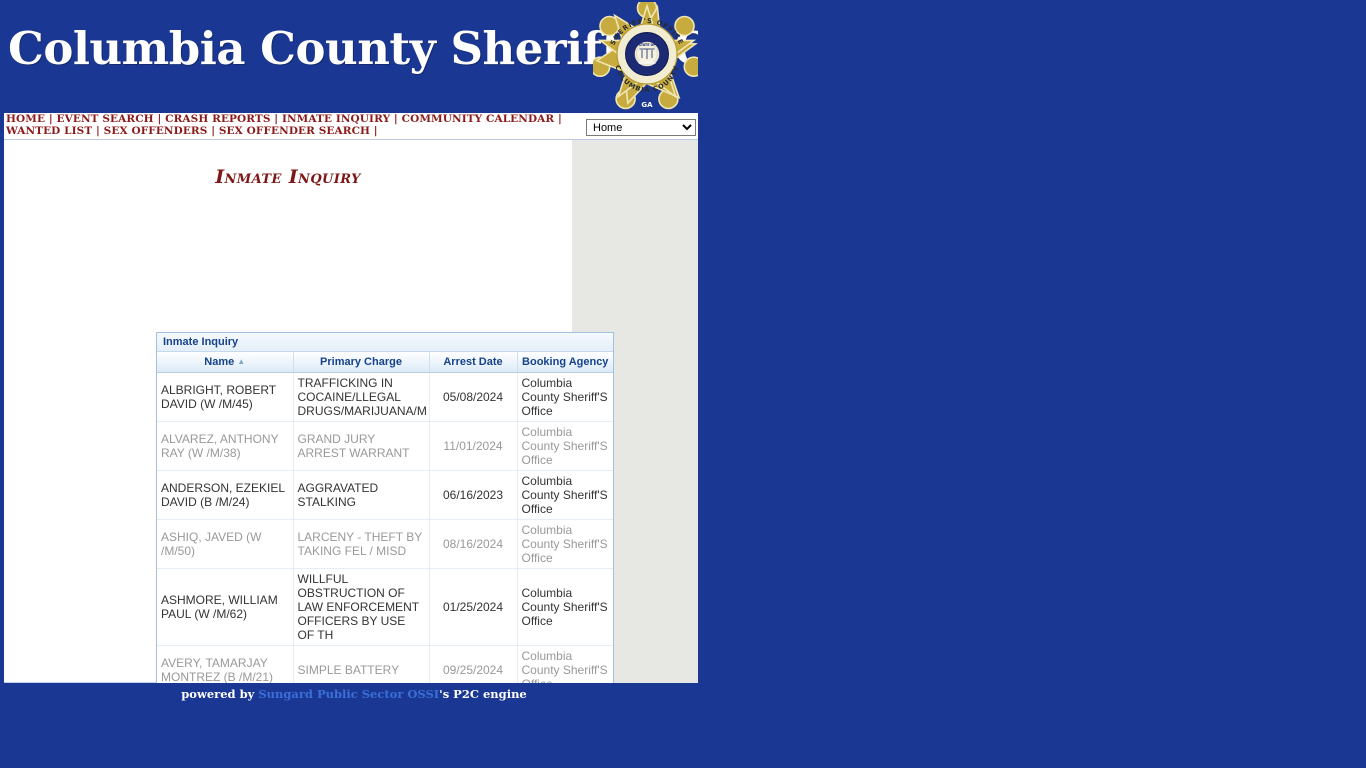 The image size is (1366, 768). Describe the element at coordinates (361, 362) in the screenshot. I see `column-header-primary-charge: Primary Charge` at that location.